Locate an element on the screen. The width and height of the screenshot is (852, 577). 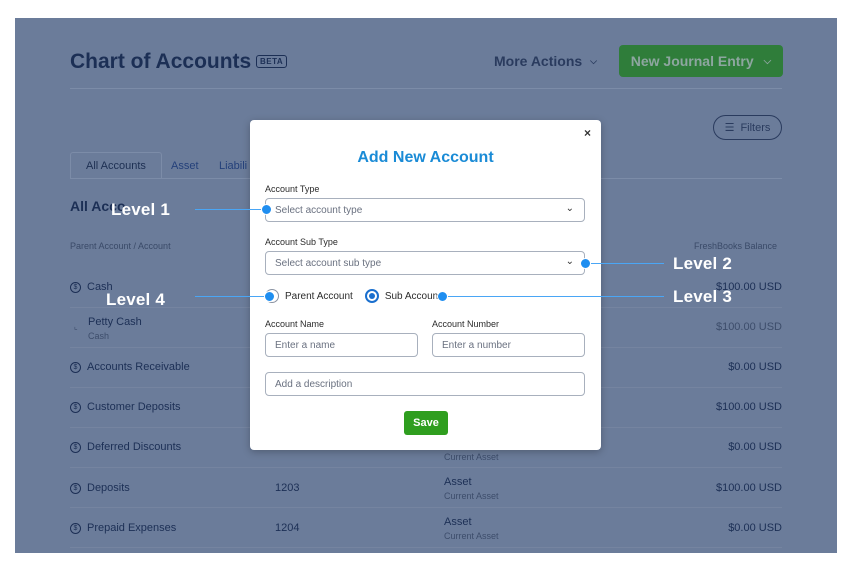
more-actions-label: More Actions is located at coordinates (538, 61).